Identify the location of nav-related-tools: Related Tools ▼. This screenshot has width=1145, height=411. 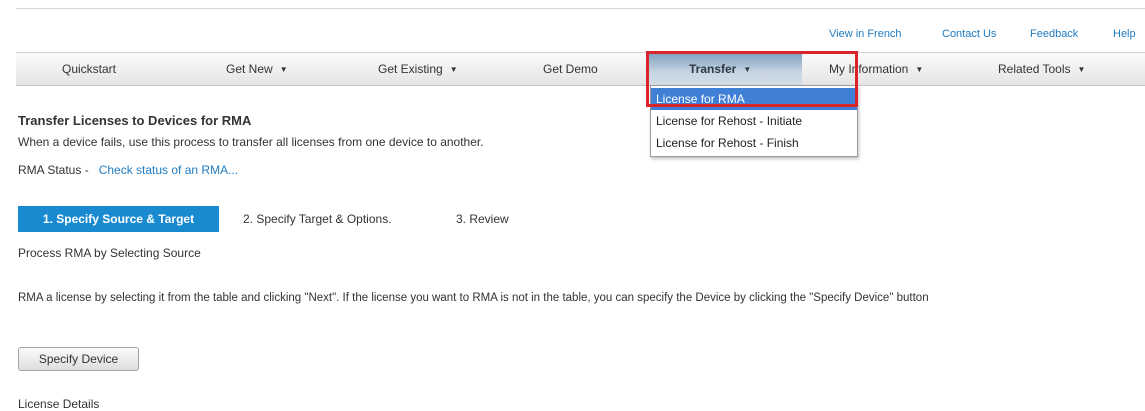
(1041, 69).